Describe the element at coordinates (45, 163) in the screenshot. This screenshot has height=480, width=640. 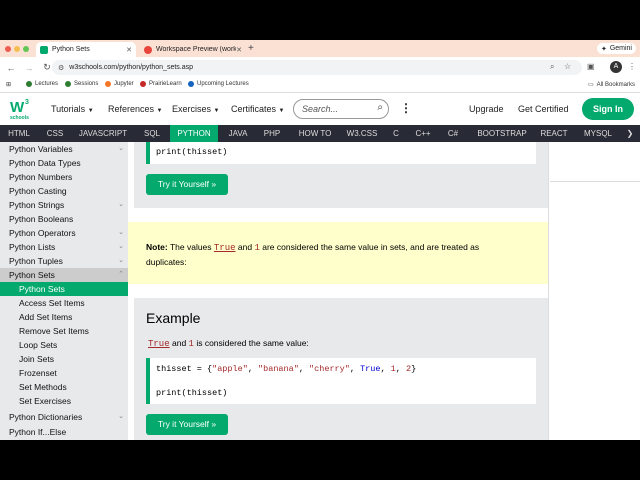
I see `sidebar-item-label: Python Data Types` at that location.